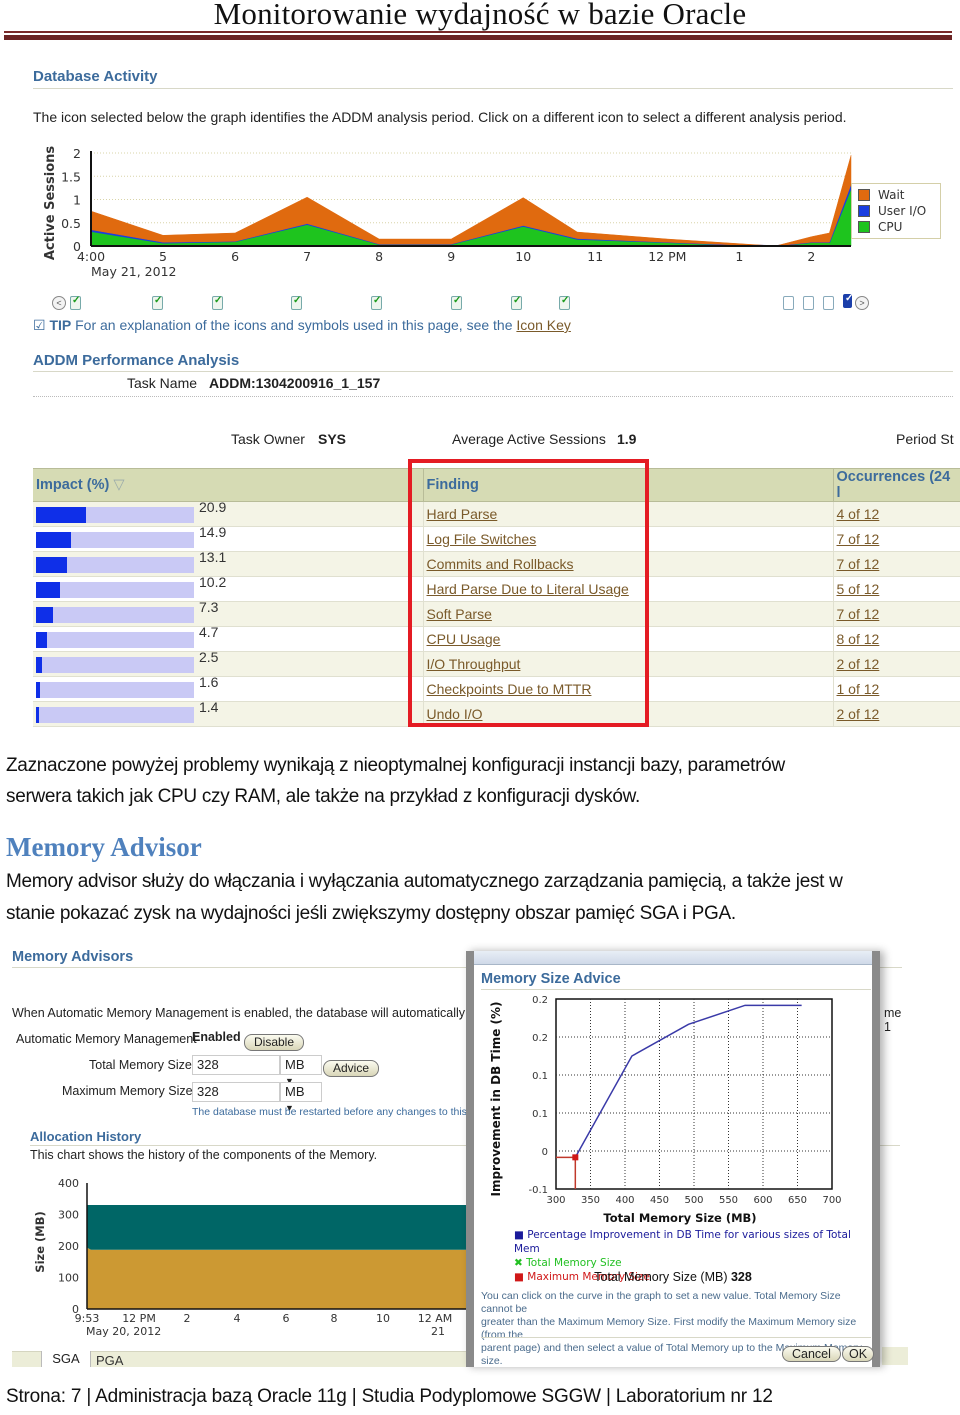 The image size is (960, 1415). What do you see at coordinates (351, 1068) in the screenshot?
I see `advice-button: Advice` at bounding box center [351, 1068].